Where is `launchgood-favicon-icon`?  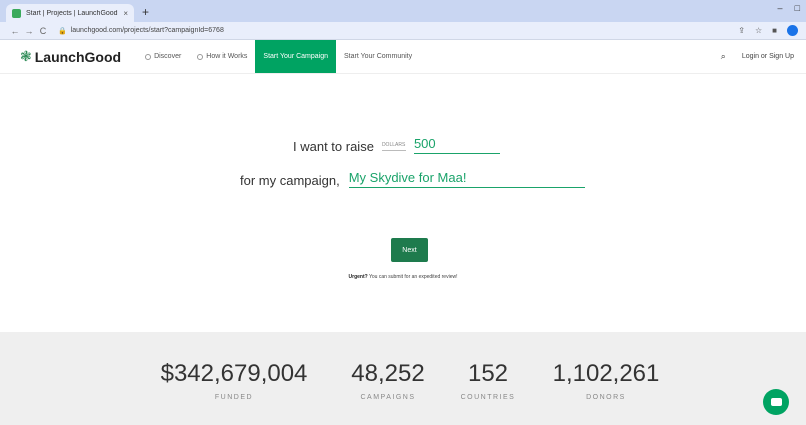 launchgood-favicon-icon is located at coordinates (16, 13).